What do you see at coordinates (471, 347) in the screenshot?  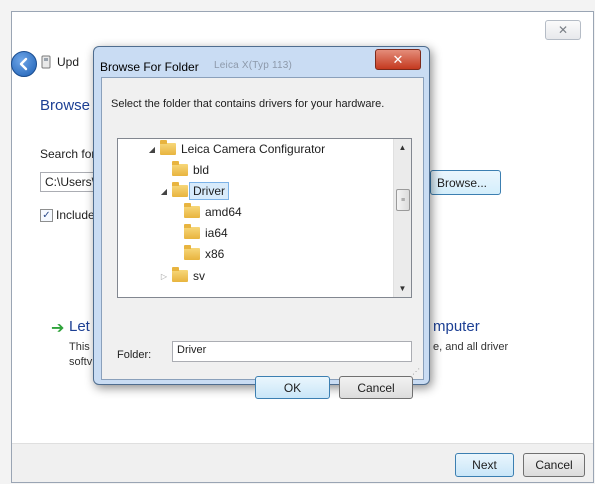 I see `computer-description: e, and all driver` at bounding box center [471, 347].